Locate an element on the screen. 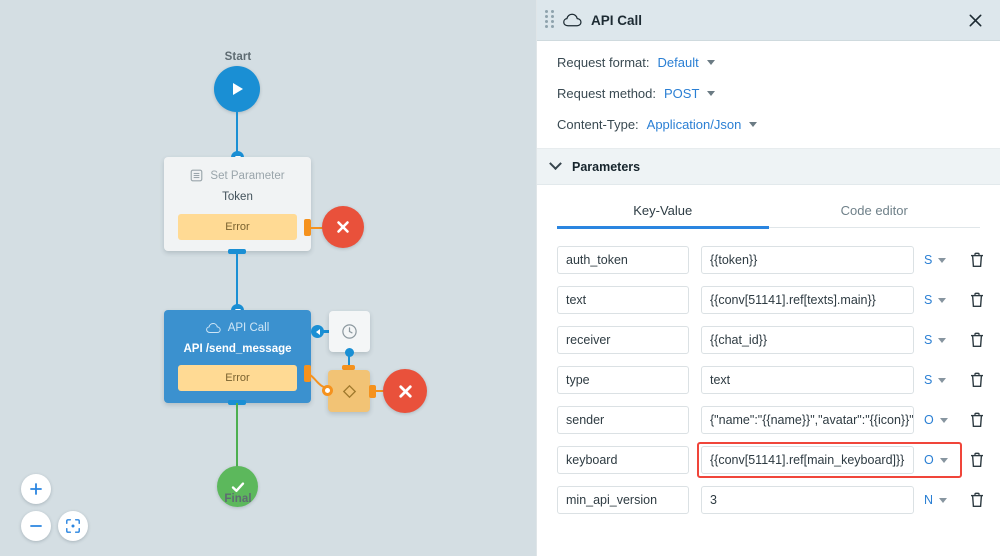 The height and width of the screenshot is (556, 1000). parameter-key-input: min_api_version is located at coordinates (623, 500).